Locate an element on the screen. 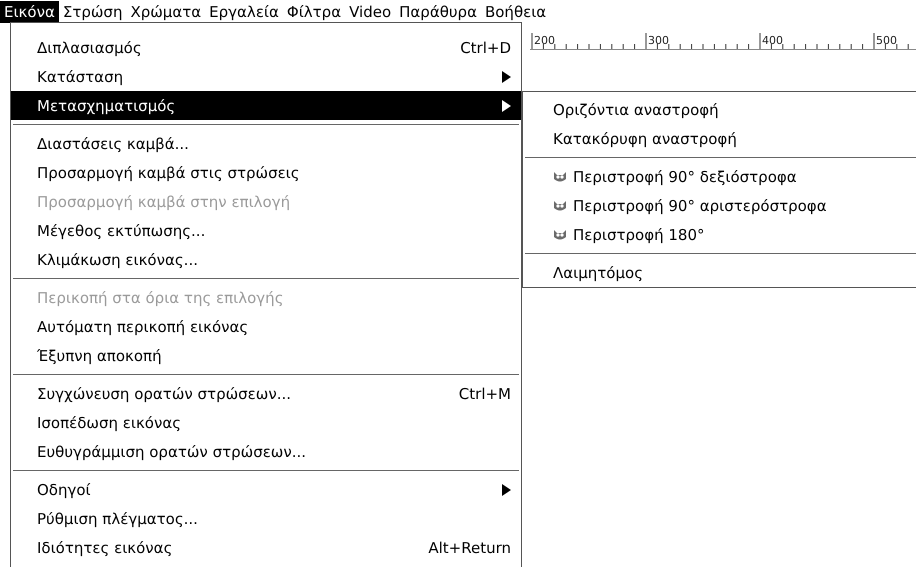 The image size is (916, 567). menu-item: Έξυπνη αποκοπή is located at coordinates (266, 355).